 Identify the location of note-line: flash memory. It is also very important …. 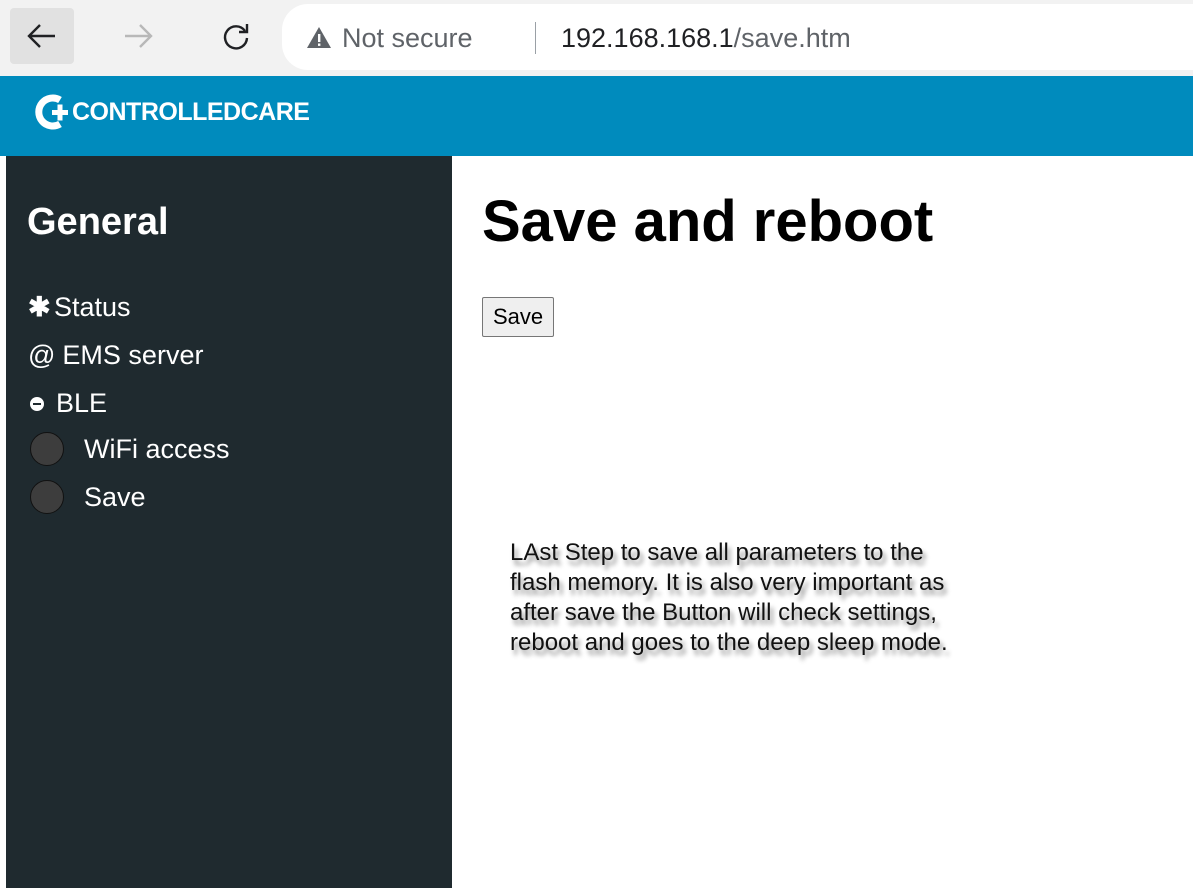
(727, 582).